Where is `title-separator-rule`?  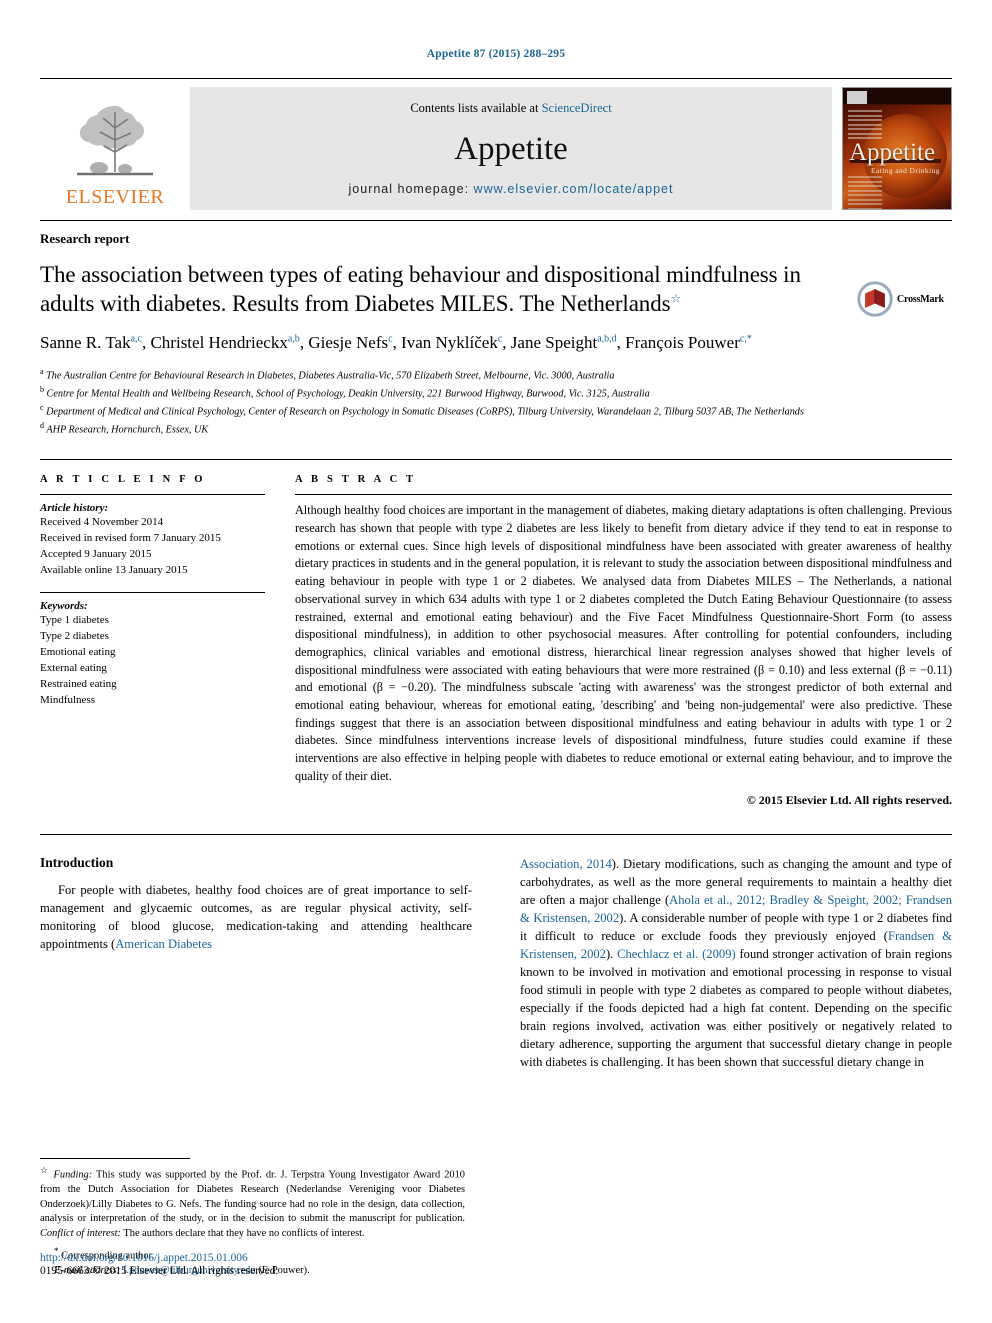
title-separator-rule is located at coordinates (496, 220).